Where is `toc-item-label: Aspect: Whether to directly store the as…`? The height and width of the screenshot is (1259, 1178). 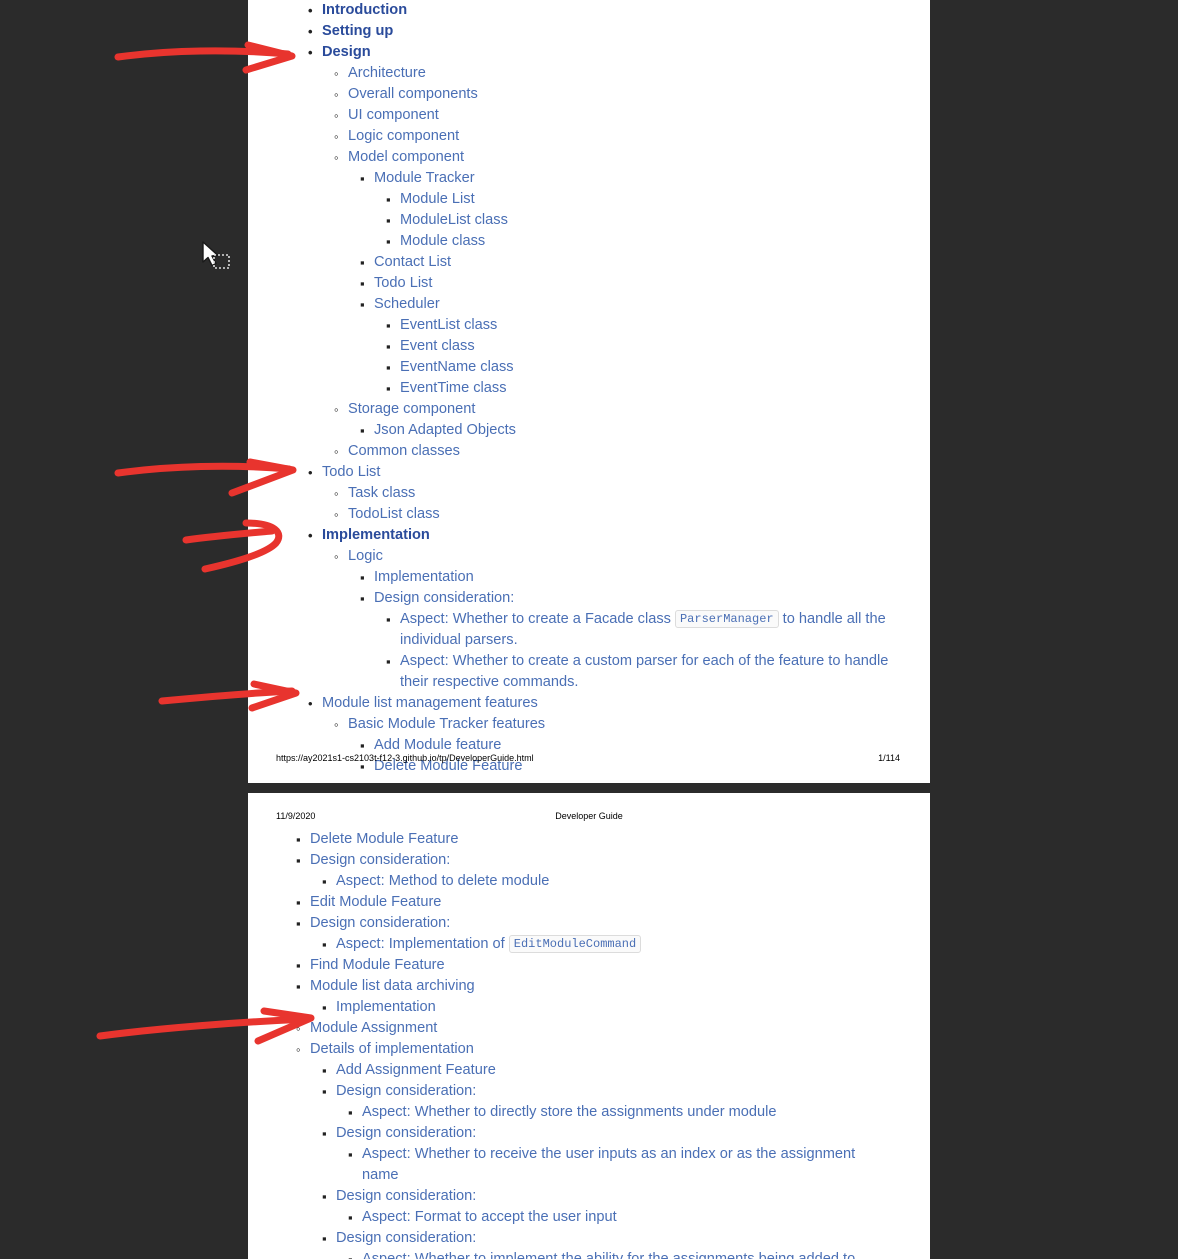 toc-item-label: Aspect: Whether to directly store the as… is located at coordinates (621, 1112).